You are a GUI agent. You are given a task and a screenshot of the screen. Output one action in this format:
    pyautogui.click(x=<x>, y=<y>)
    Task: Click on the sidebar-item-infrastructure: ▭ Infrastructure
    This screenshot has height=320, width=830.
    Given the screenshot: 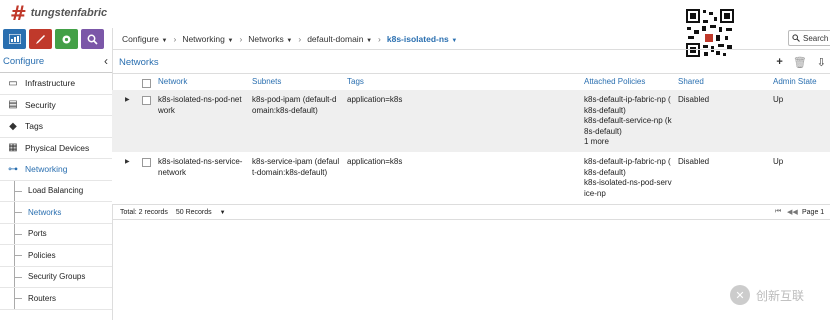 What is the action you would take?
    pyautogui.click(x=56, y=84)
    